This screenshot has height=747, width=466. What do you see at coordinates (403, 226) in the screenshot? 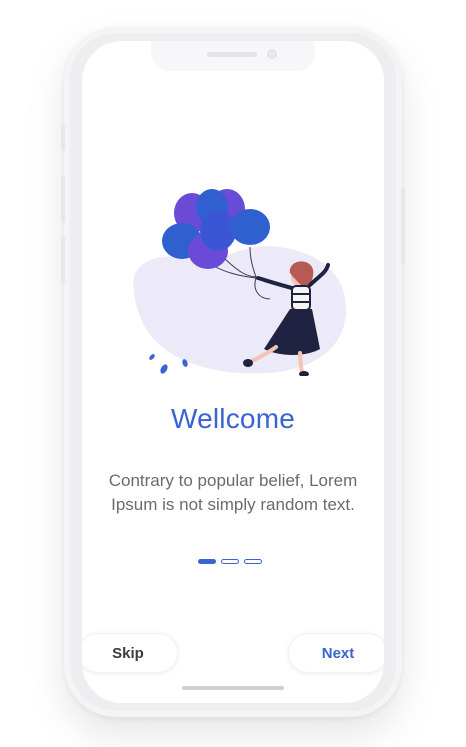
I see `power-button` at bounding box center [403, 226].